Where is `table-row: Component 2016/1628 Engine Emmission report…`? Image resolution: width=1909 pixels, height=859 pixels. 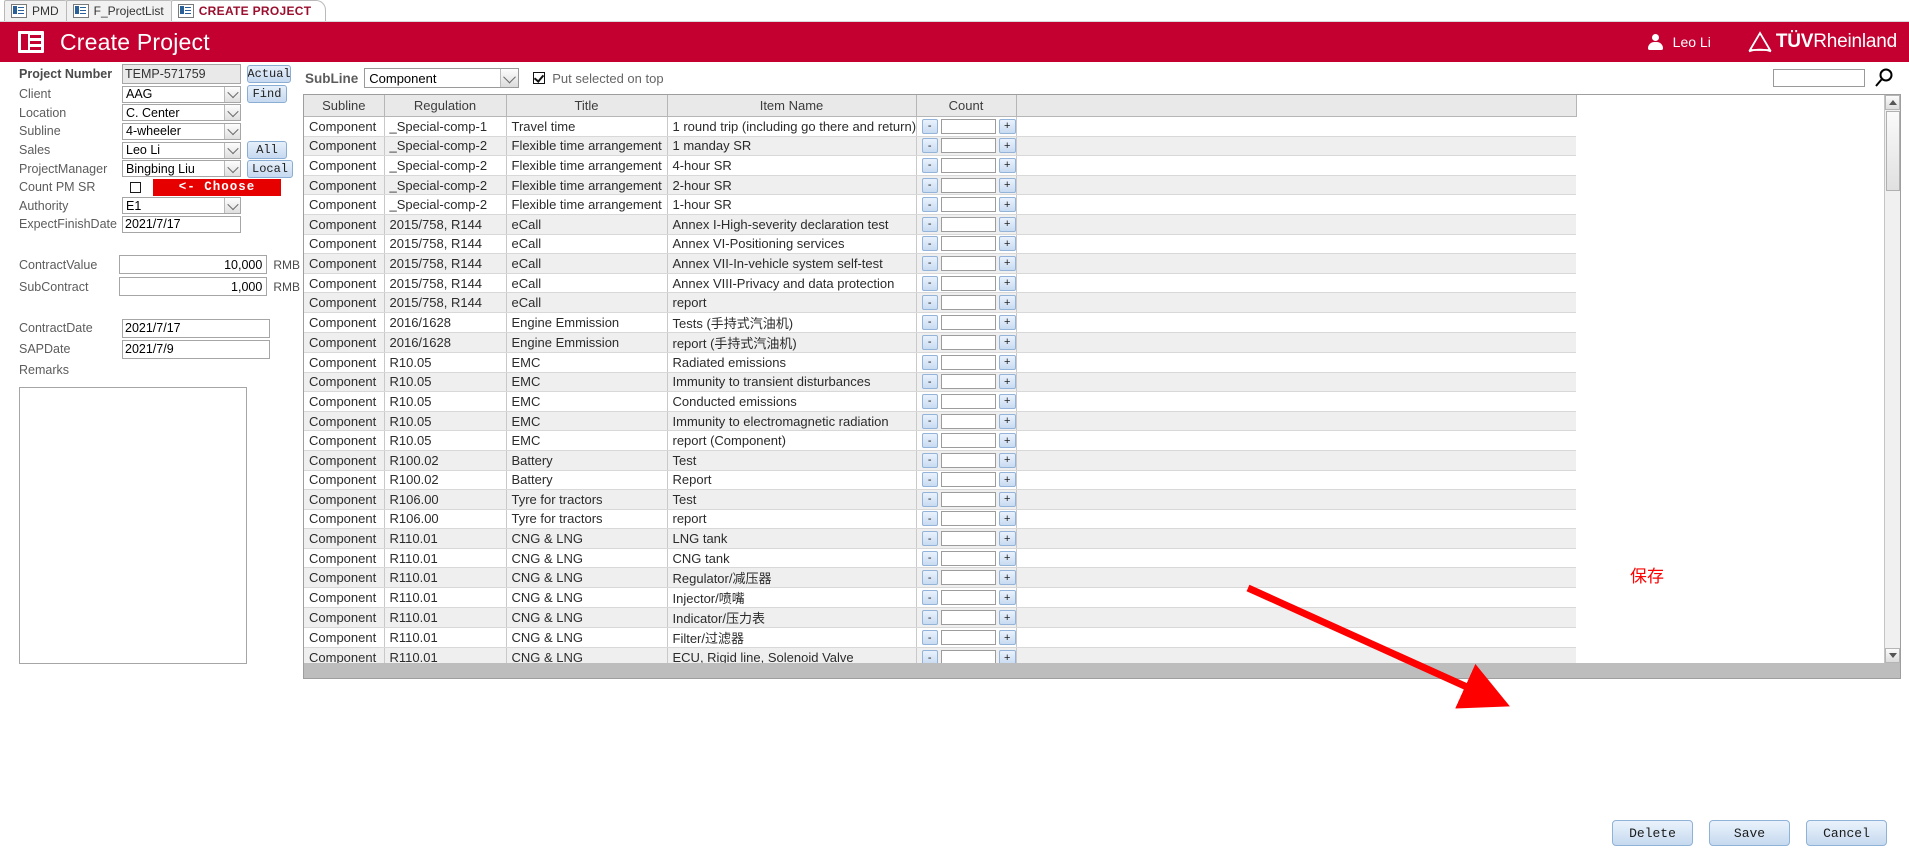
table-row: Component 2016/1628 Engine Emmission report… is located at coordinates (940, 342).